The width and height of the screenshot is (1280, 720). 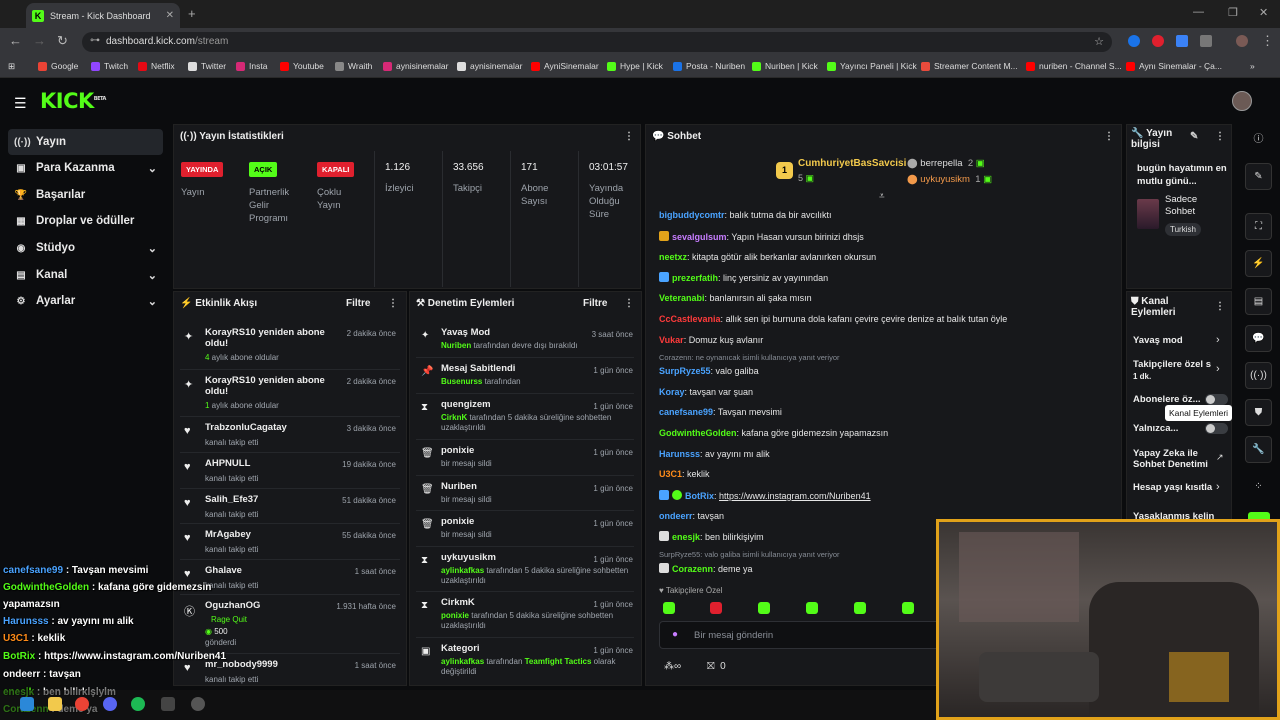 I want to click on sidebar-item: ▣ Para Kazanma ⌄, so click(x=85, y=168).